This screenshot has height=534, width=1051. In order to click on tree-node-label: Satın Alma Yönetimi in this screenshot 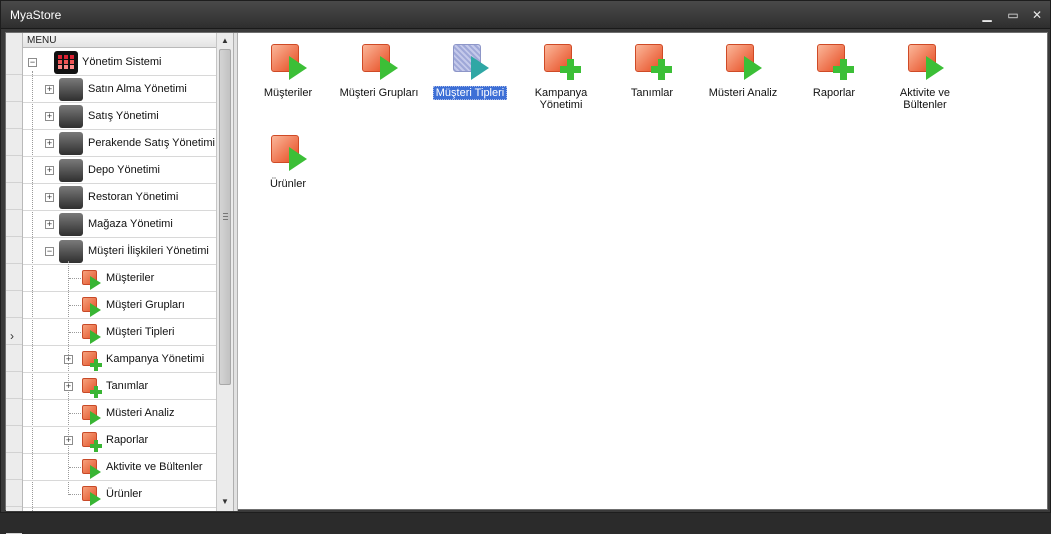, I will do `click(137, 89)`.